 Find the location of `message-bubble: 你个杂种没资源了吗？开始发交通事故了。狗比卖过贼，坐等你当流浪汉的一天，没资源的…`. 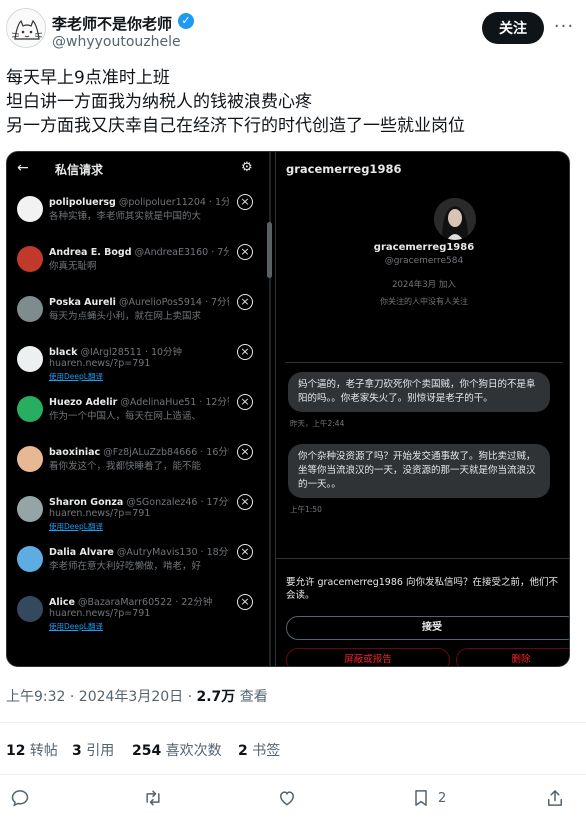

message-bubble: 你个杂种没资源了吗？开始发交通事故了。狗比卖过贼，坐等你当流浪汉的一天，没资源的… is located at coordinates (419, 471).